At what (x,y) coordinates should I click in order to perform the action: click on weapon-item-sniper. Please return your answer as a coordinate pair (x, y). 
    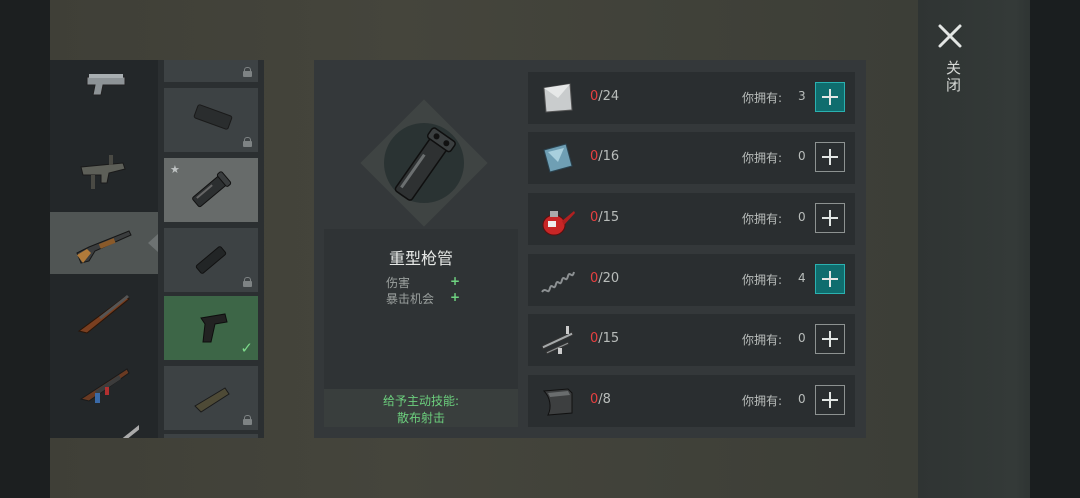
    Looking at the image, I should click on (104, 425).